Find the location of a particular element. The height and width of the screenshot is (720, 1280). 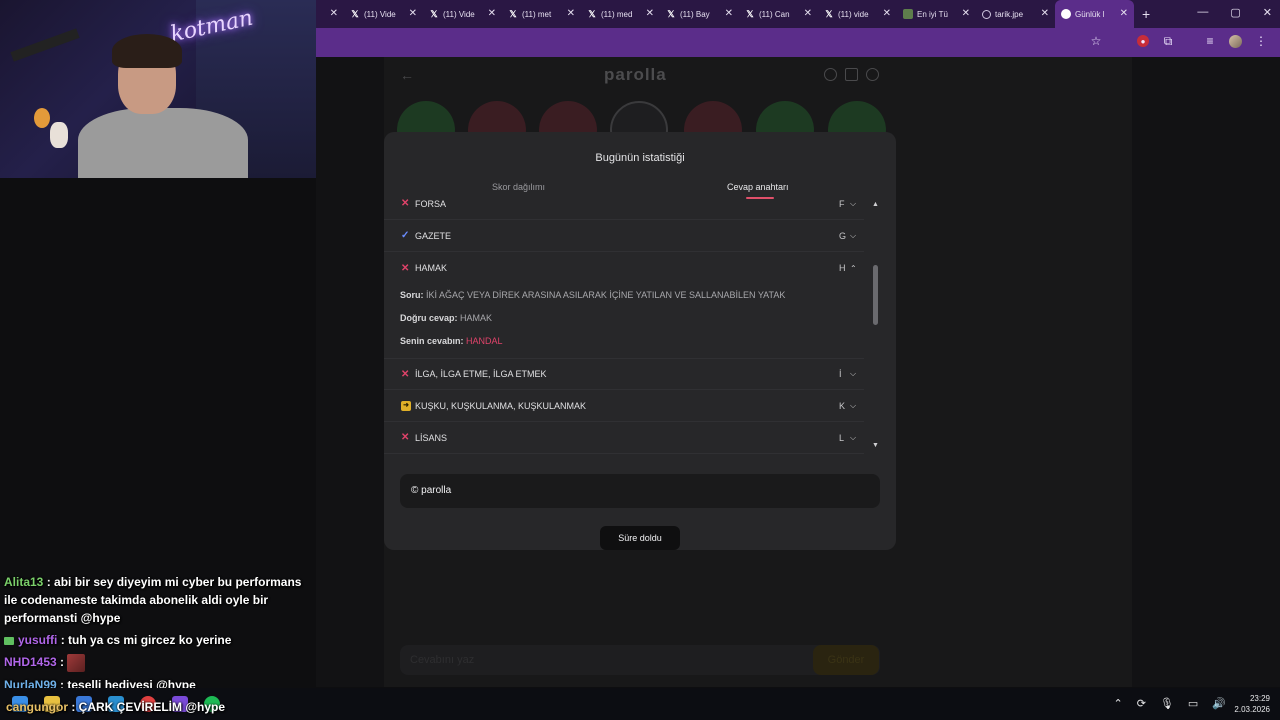

answer-input: Cevabını yaz is located at coordinates (640, 660).